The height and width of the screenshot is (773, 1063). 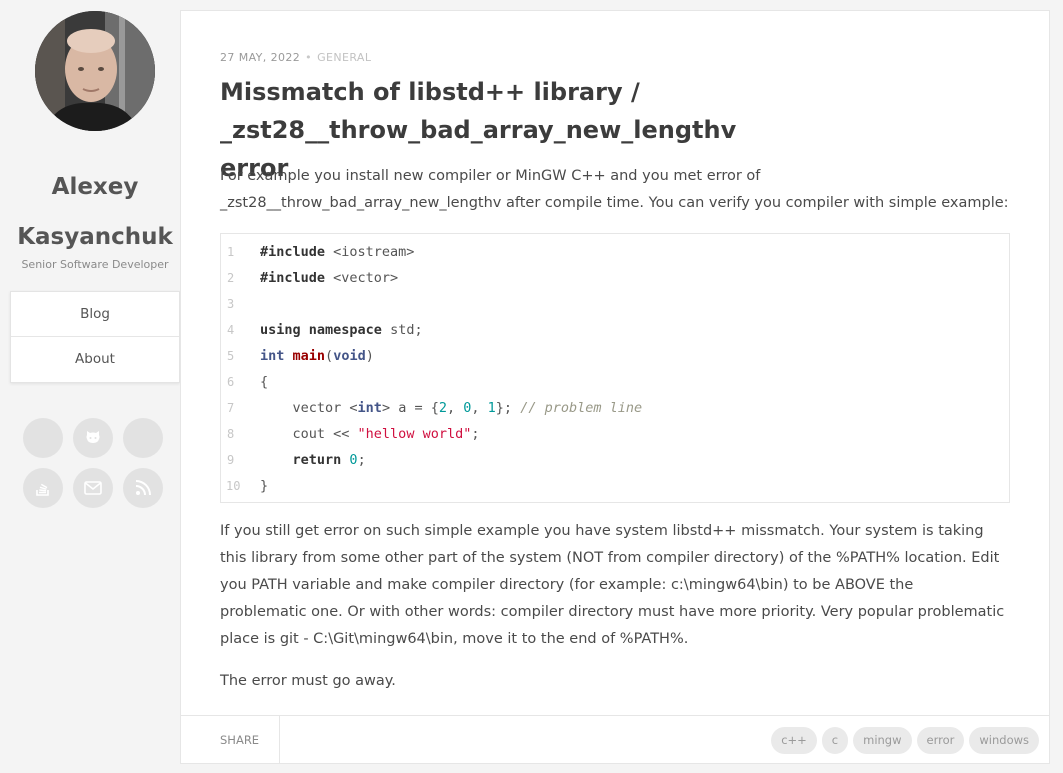 What do you see at coordinates (231, 304) in the screenshot?
I see `line-number: 3` at bounding box center [231, 304].